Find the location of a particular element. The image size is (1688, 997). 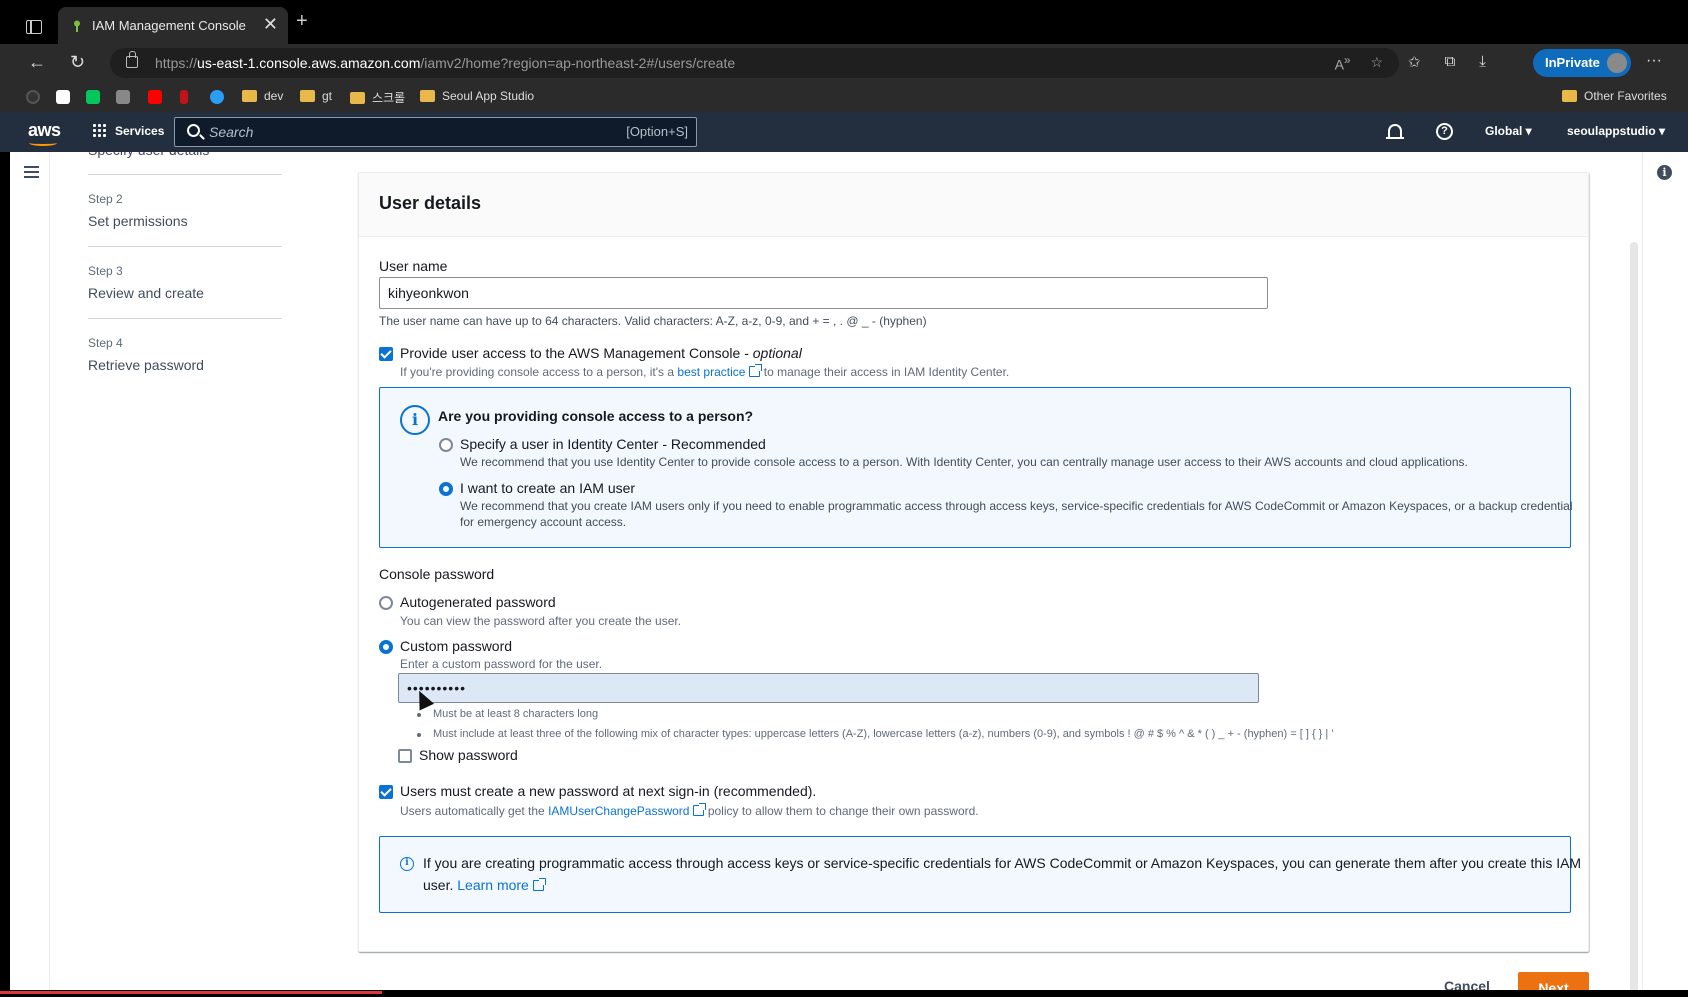

favorites-icon: ✩ is located at coordinates (1414, 62).